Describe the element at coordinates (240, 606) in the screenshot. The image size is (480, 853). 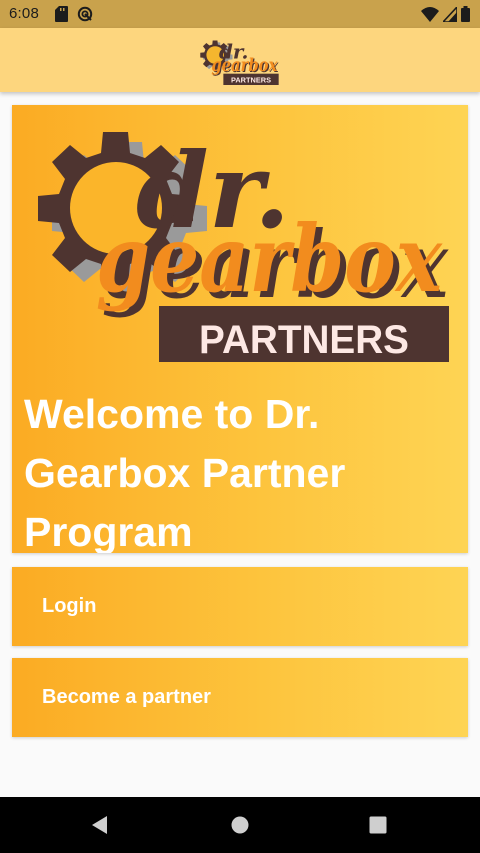
I see `login-button: Login` at that location.